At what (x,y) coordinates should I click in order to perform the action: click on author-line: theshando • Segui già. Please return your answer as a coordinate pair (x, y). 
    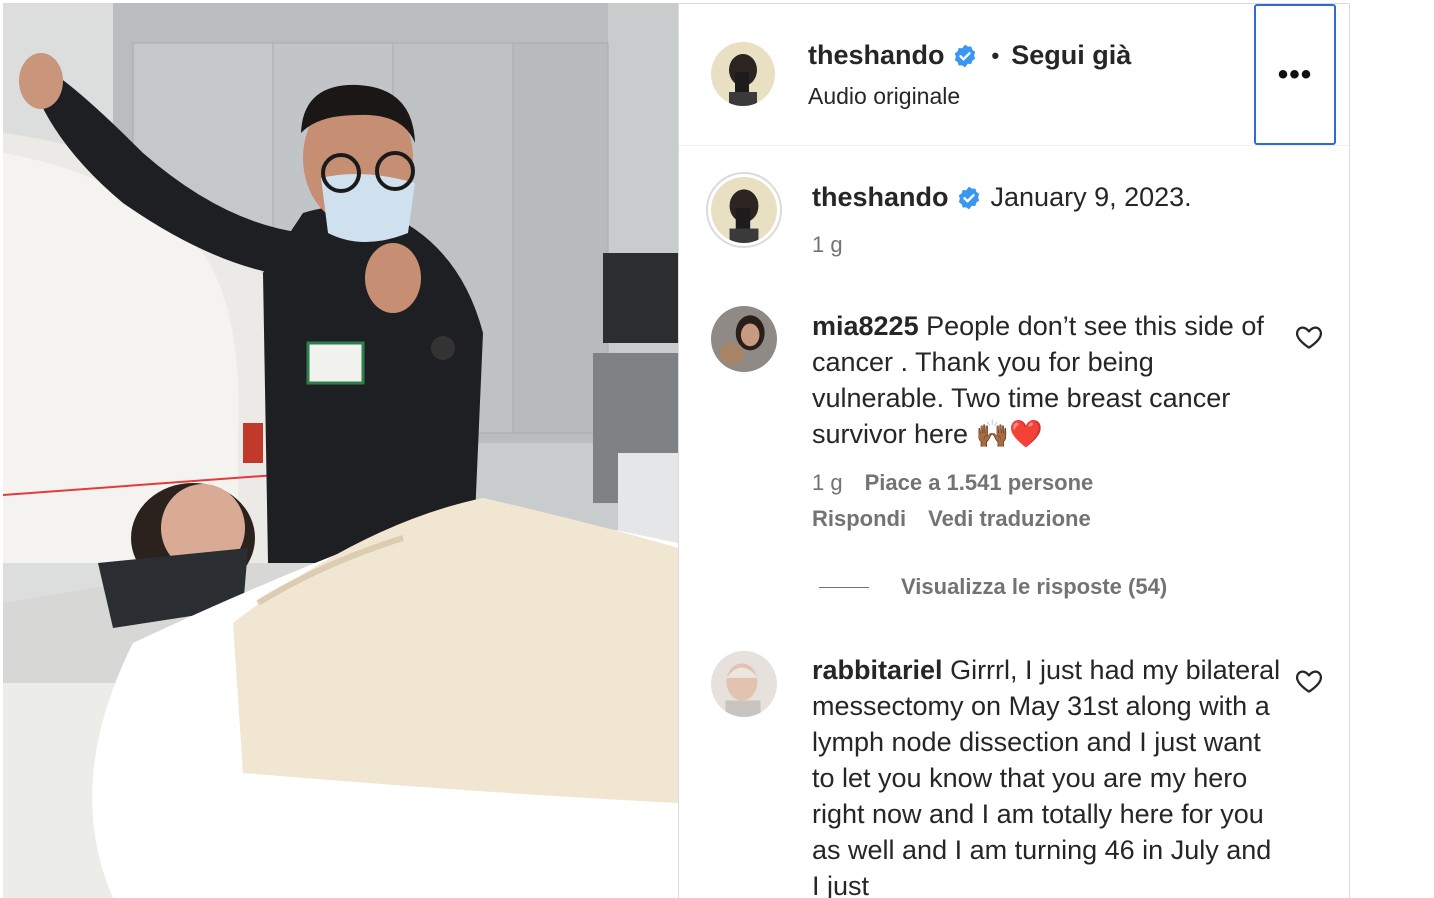
    Looking at the image, I should click on (969, 55).